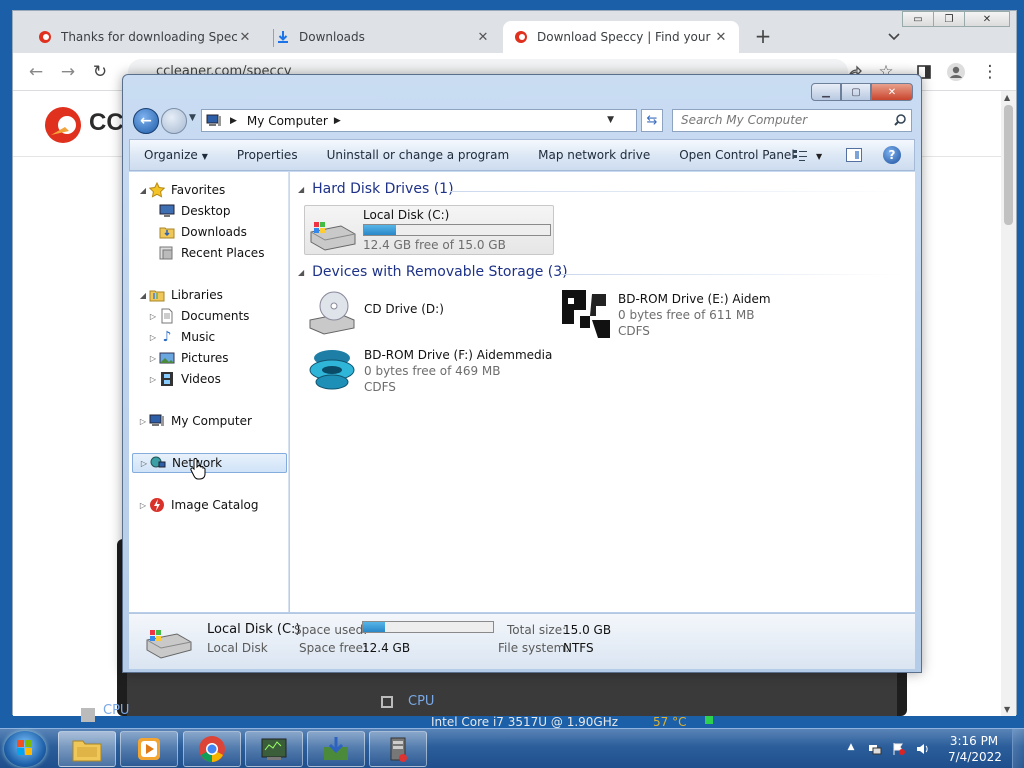 This screenshot has height=768, width=1024. What do you see at coordinates (267, 155) in the screenshot?
I see `properties-button: Properties` at bounding box center [267, 155].